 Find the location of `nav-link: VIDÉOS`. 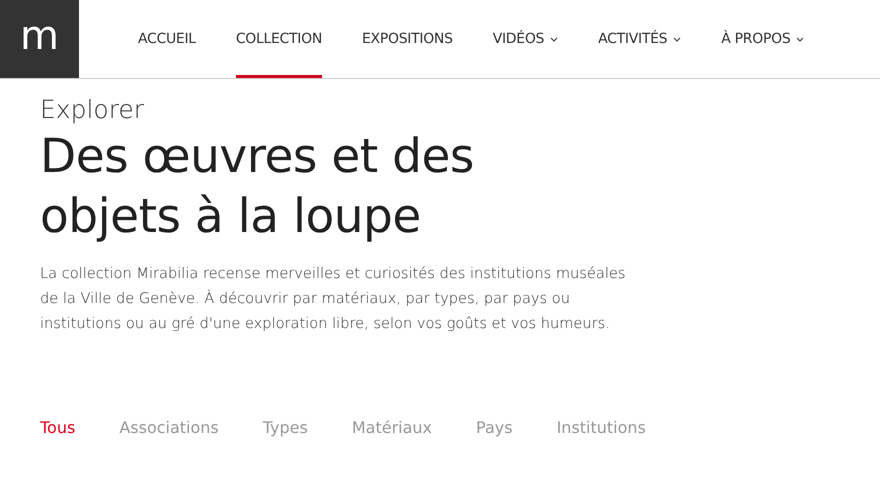

nav-link: VIDÉOS is located at coordinates (525, 39).